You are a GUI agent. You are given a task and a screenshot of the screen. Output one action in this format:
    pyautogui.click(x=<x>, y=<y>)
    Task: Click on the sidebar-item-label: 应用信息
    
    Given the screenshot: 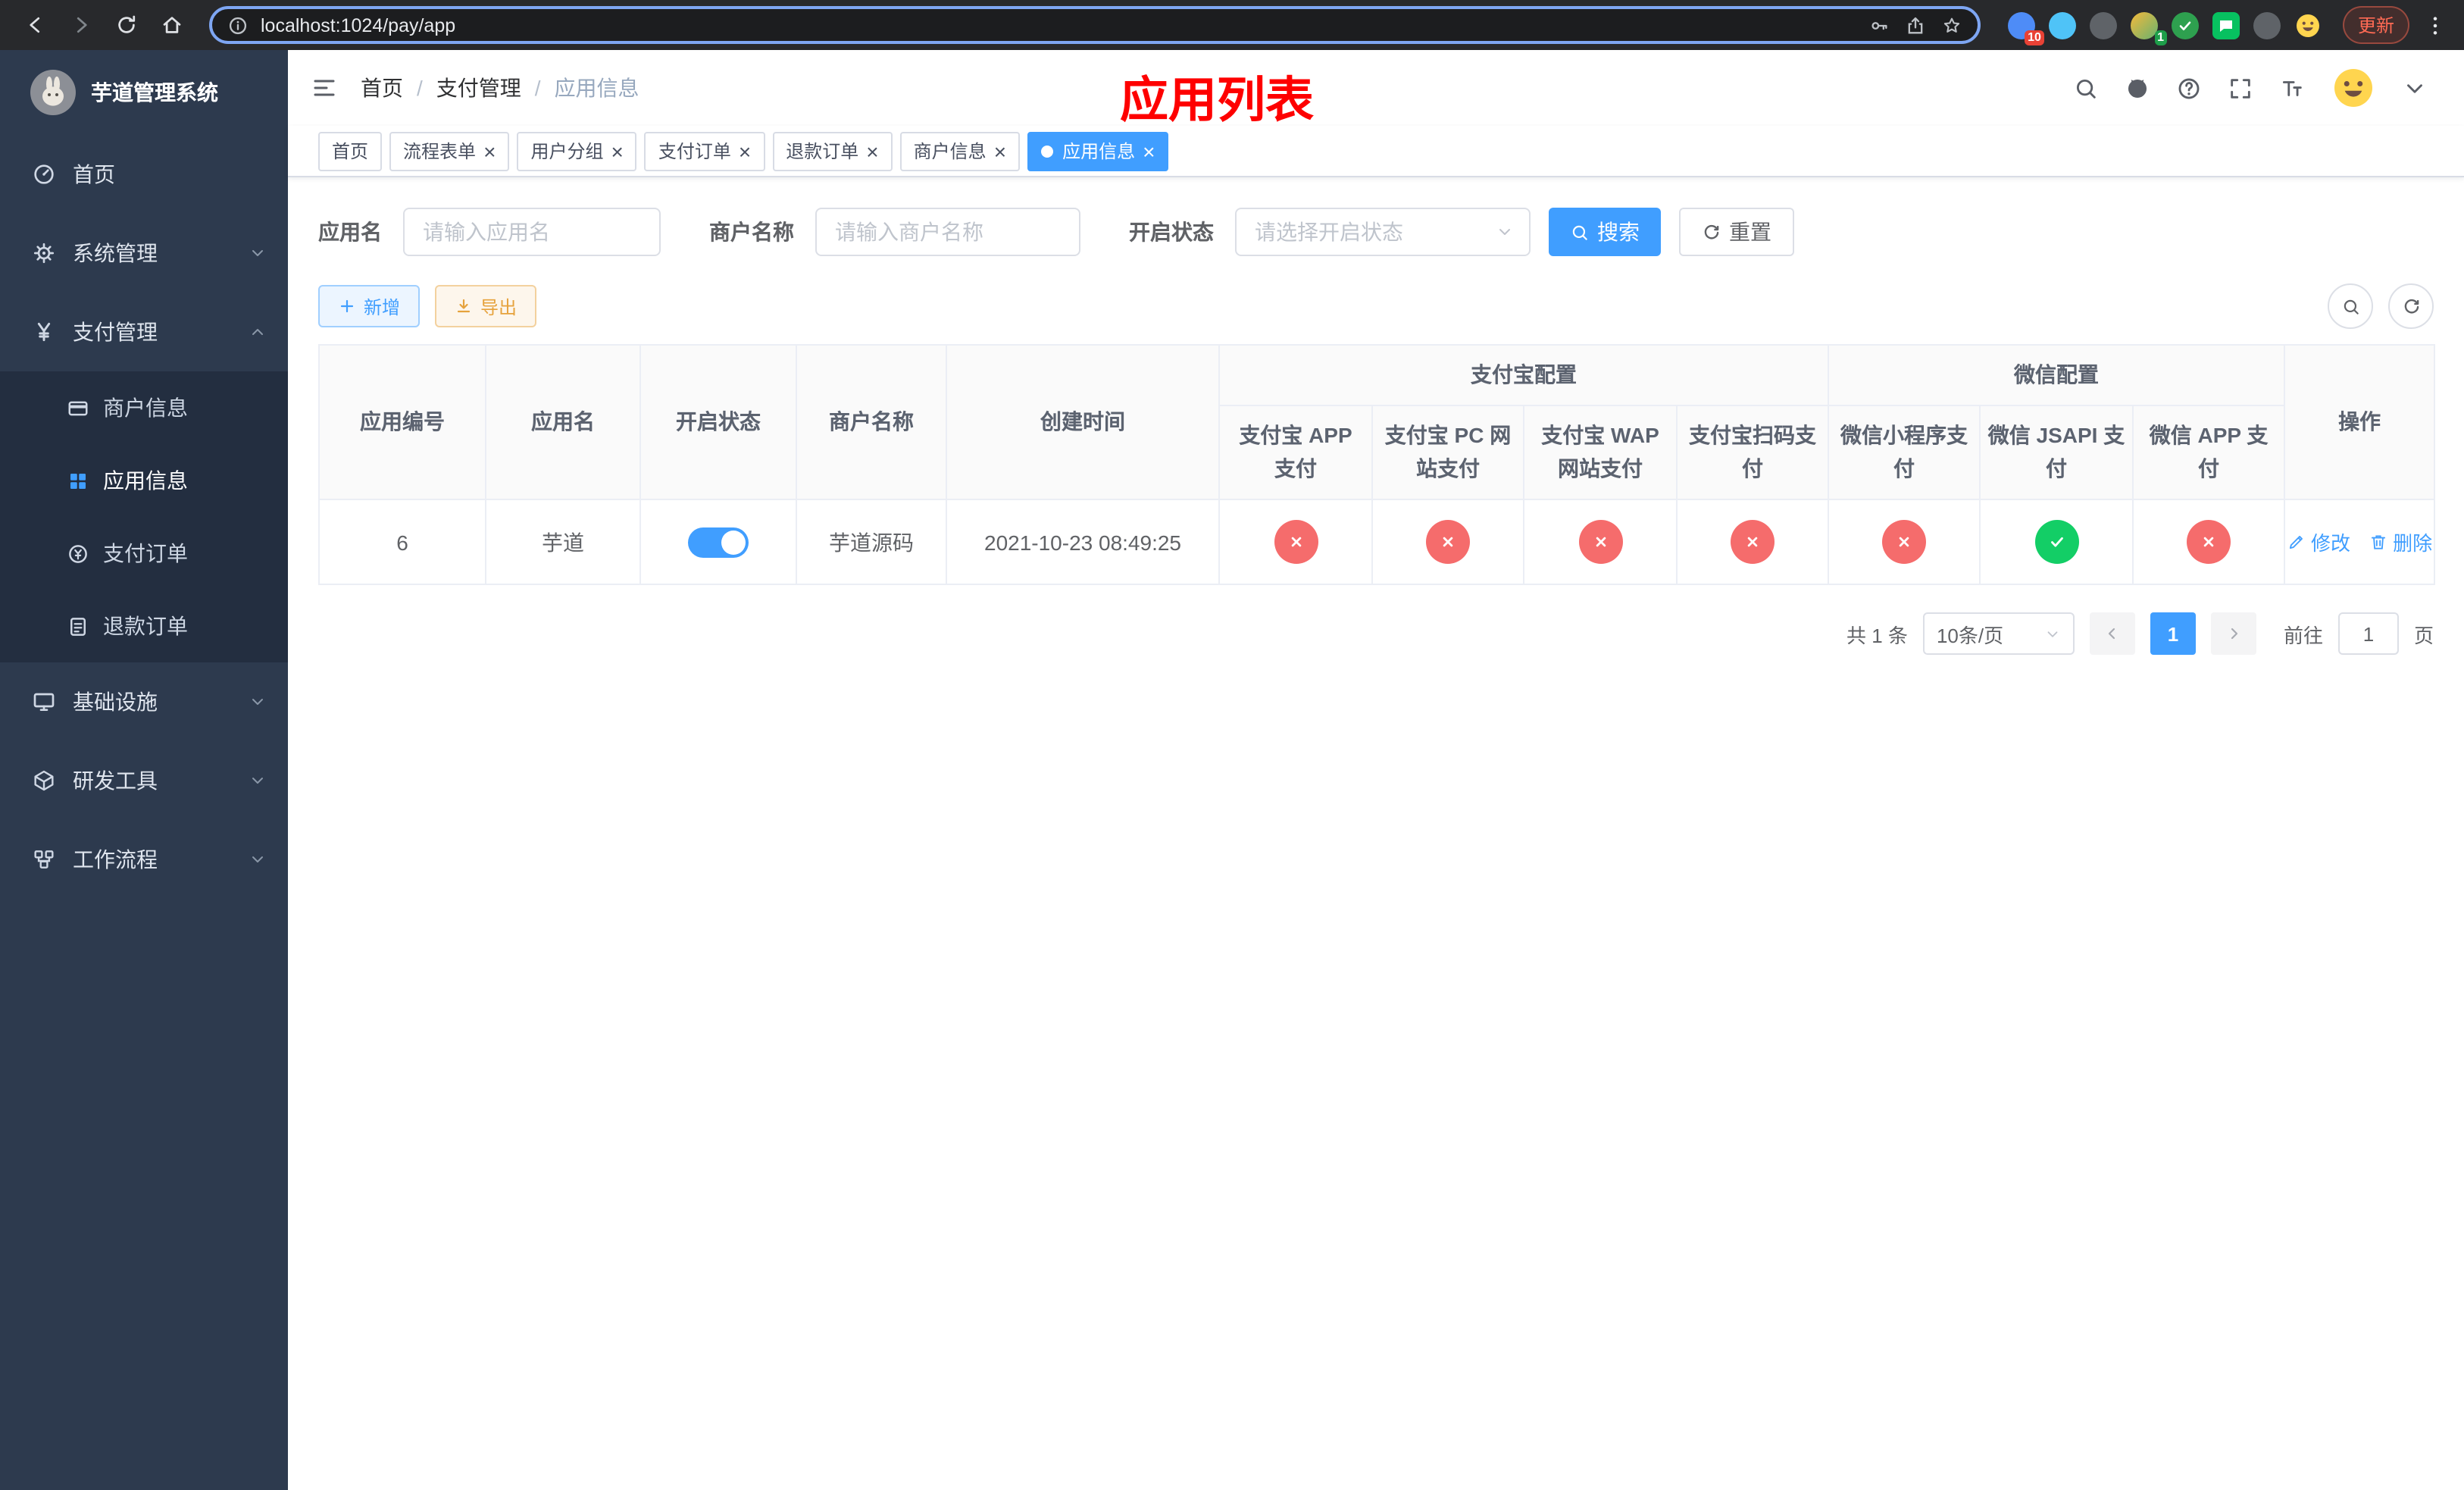 What is the action you would take?
    pyautogui.click(x=145, y=480)
    